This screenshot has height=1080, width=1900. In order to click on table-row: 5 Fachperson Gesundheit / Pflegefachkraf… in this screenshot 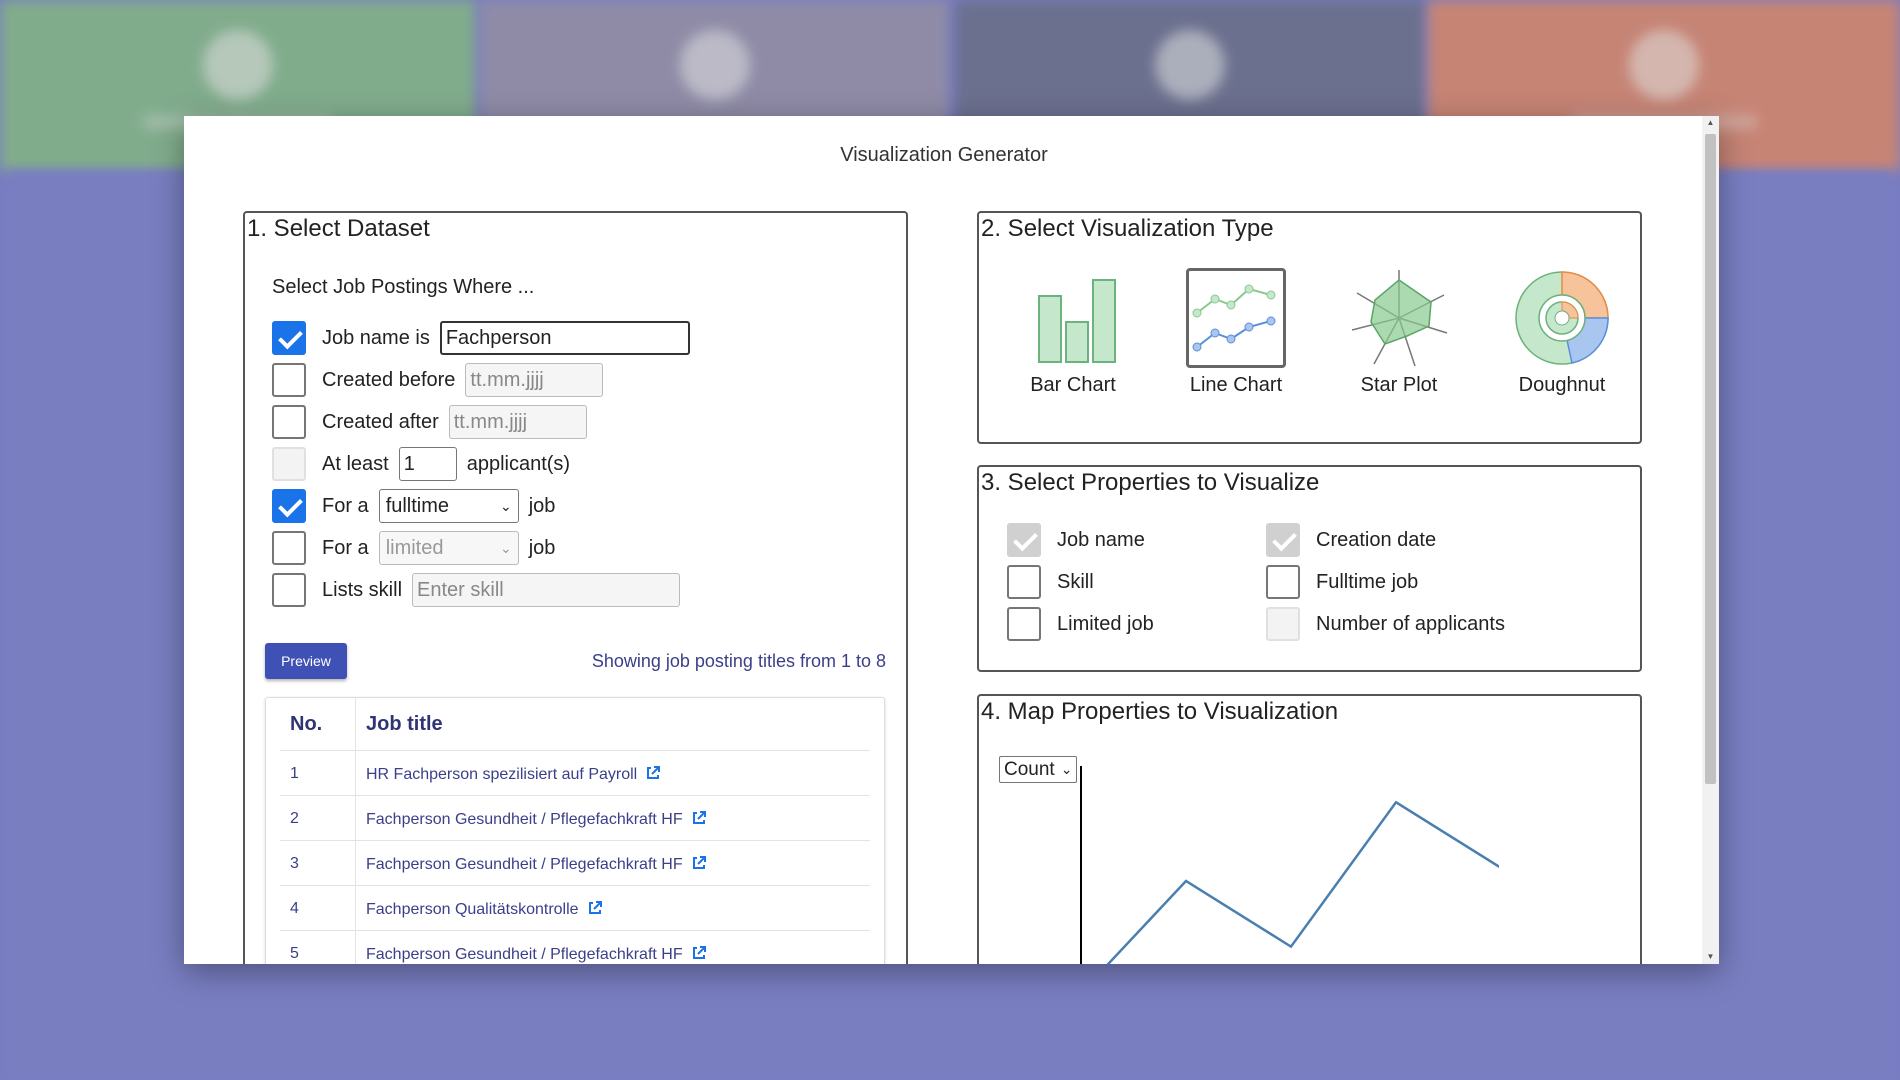, I will do `click(575, 947)`.